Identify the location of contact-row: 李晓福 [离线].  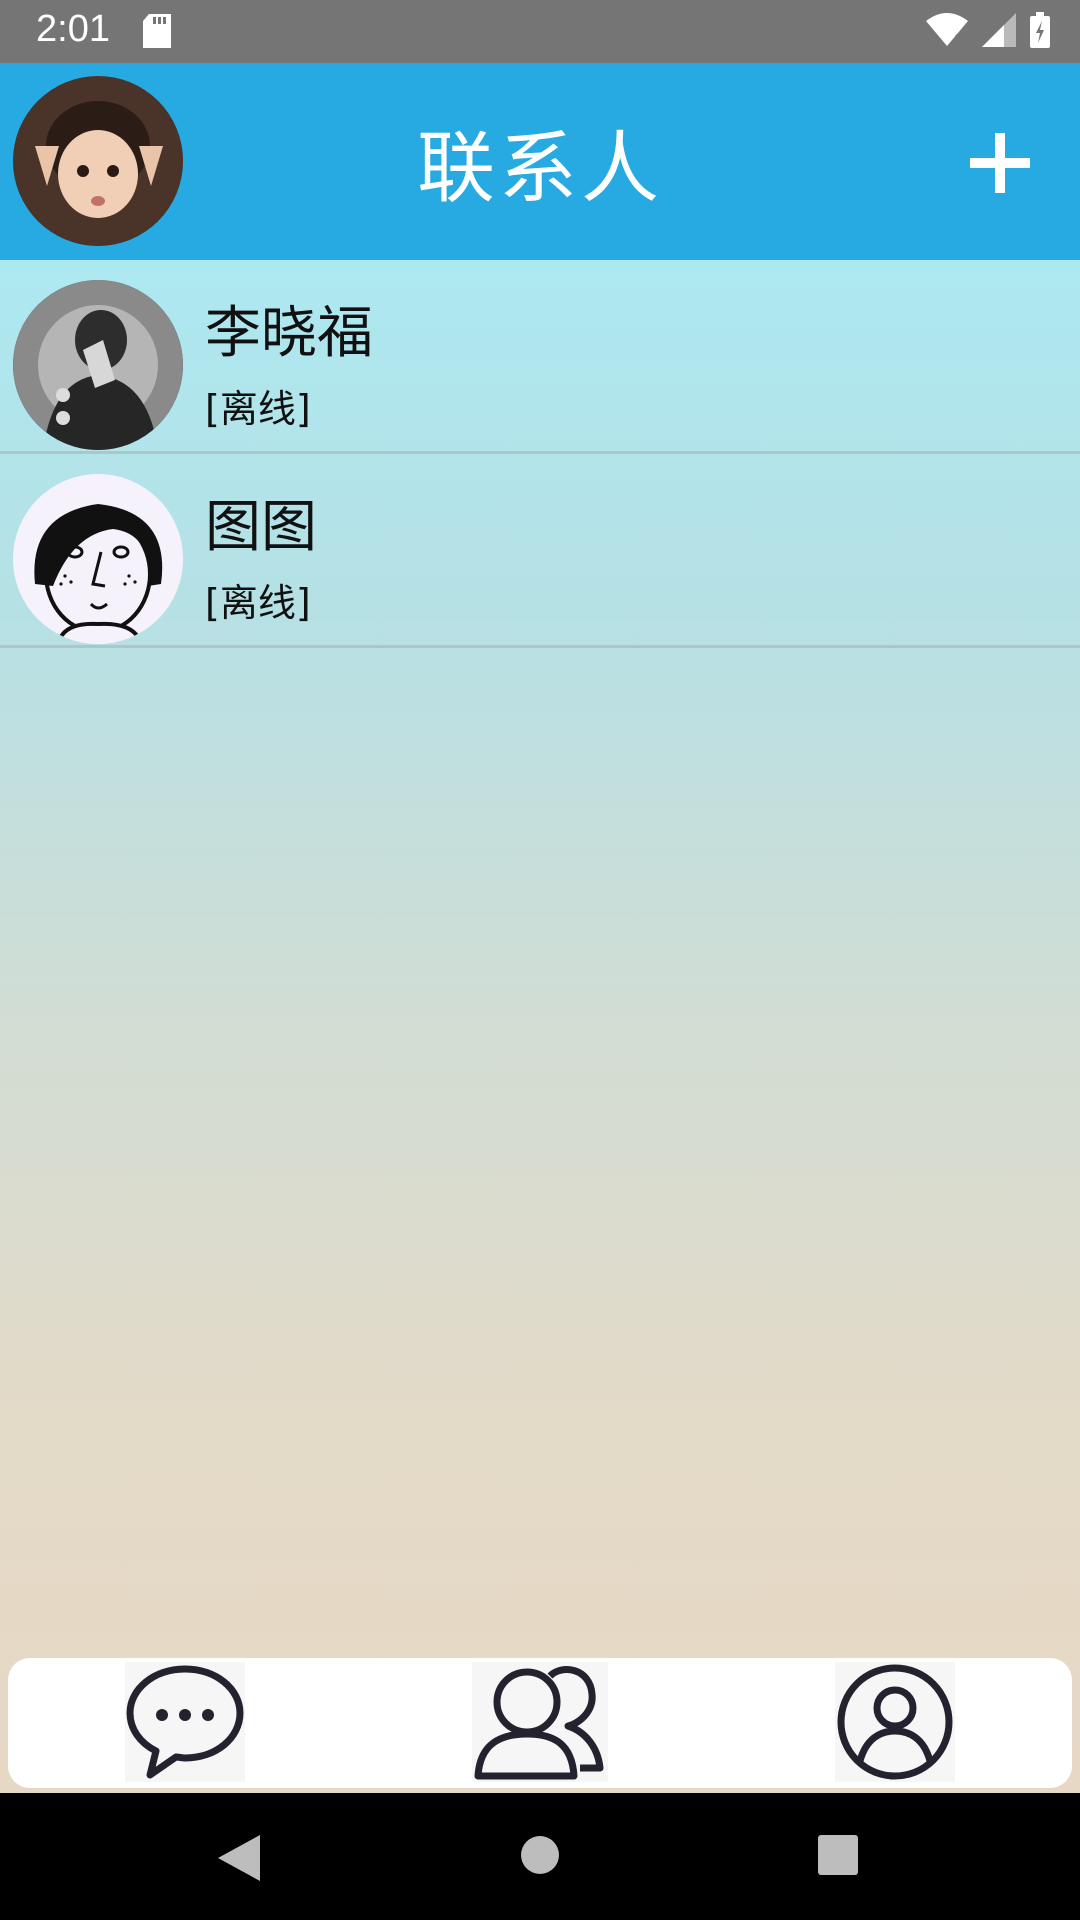
(540, 357).